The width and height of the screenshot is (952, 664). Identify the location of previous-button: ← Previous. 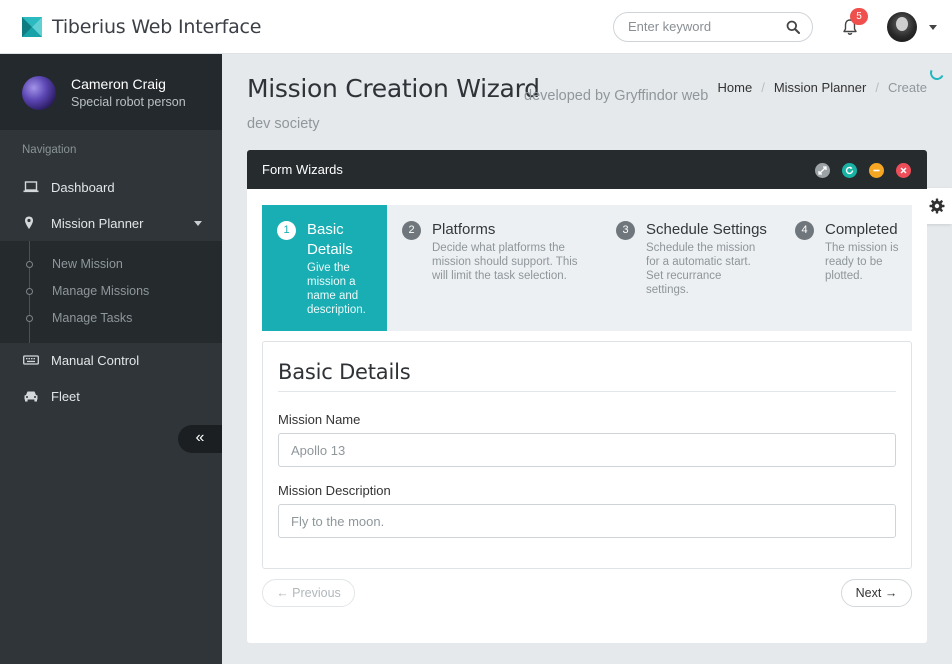
(308, 593).